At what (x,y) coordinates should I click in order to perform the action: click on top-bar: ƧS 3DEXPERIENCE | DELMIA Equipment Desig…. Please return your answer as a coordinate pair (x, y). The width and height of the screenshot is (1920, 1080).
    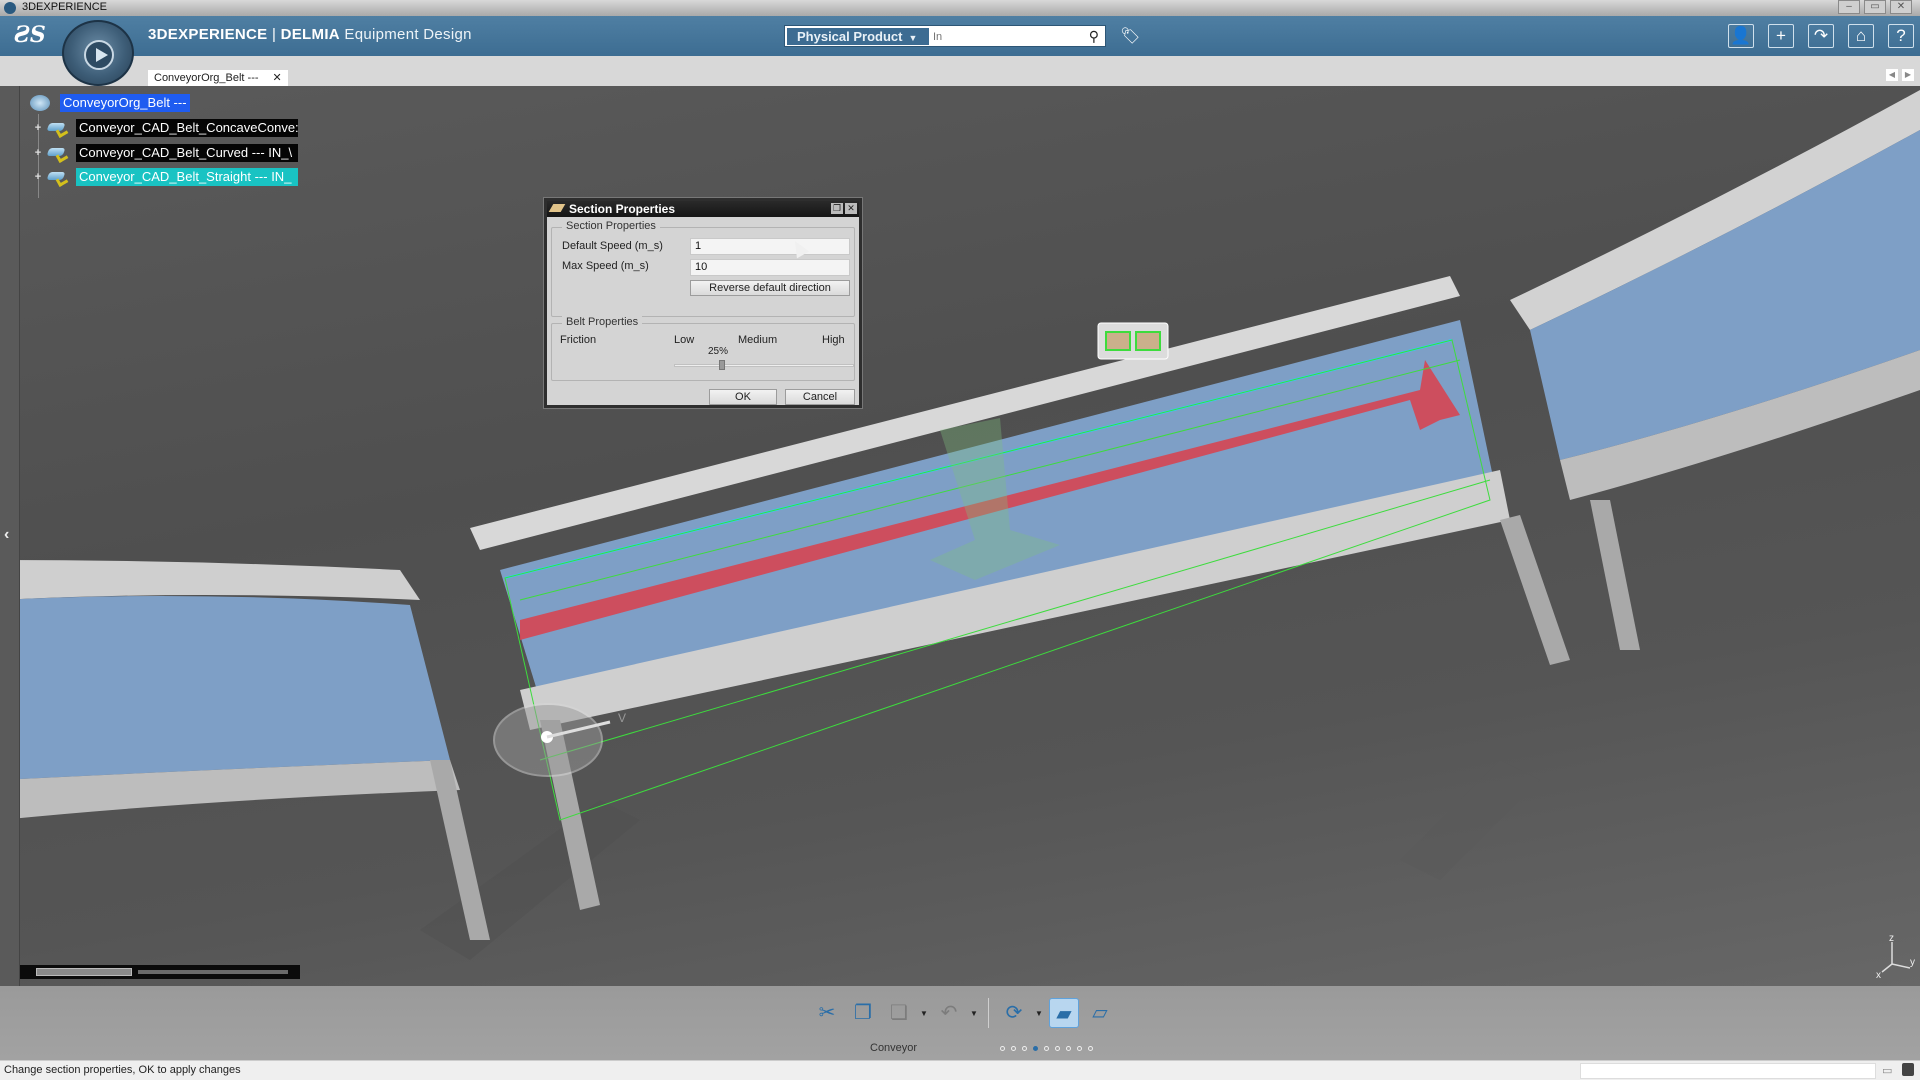
    Looking at the image, I should click on (960, 36).